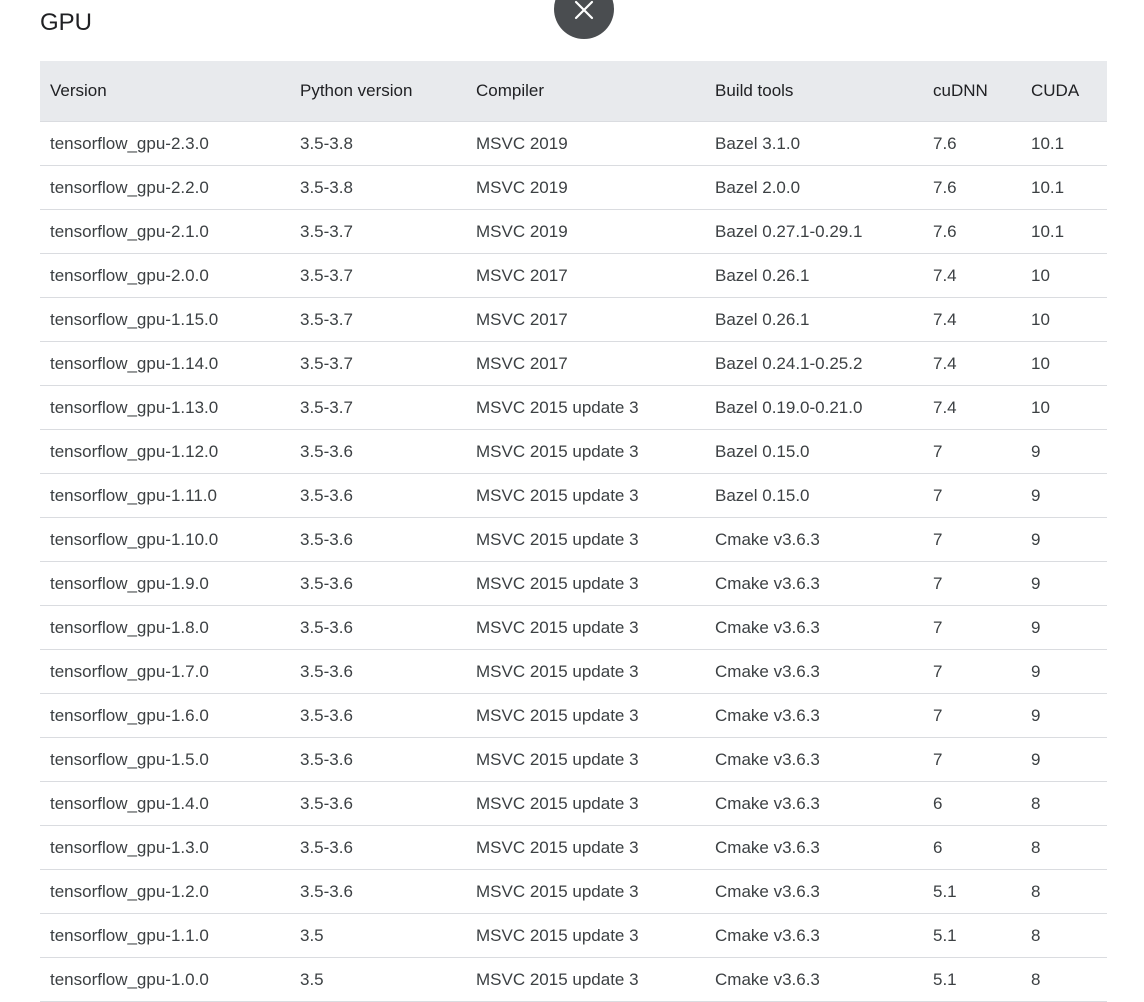 This screenshot has height=1002, width=1144. What do you see at coordinates (814, 407) in the screenshot?
I see `cell-build-tools: Bazel 0.19.0-0.21.0` at bounding box center [814, 407].